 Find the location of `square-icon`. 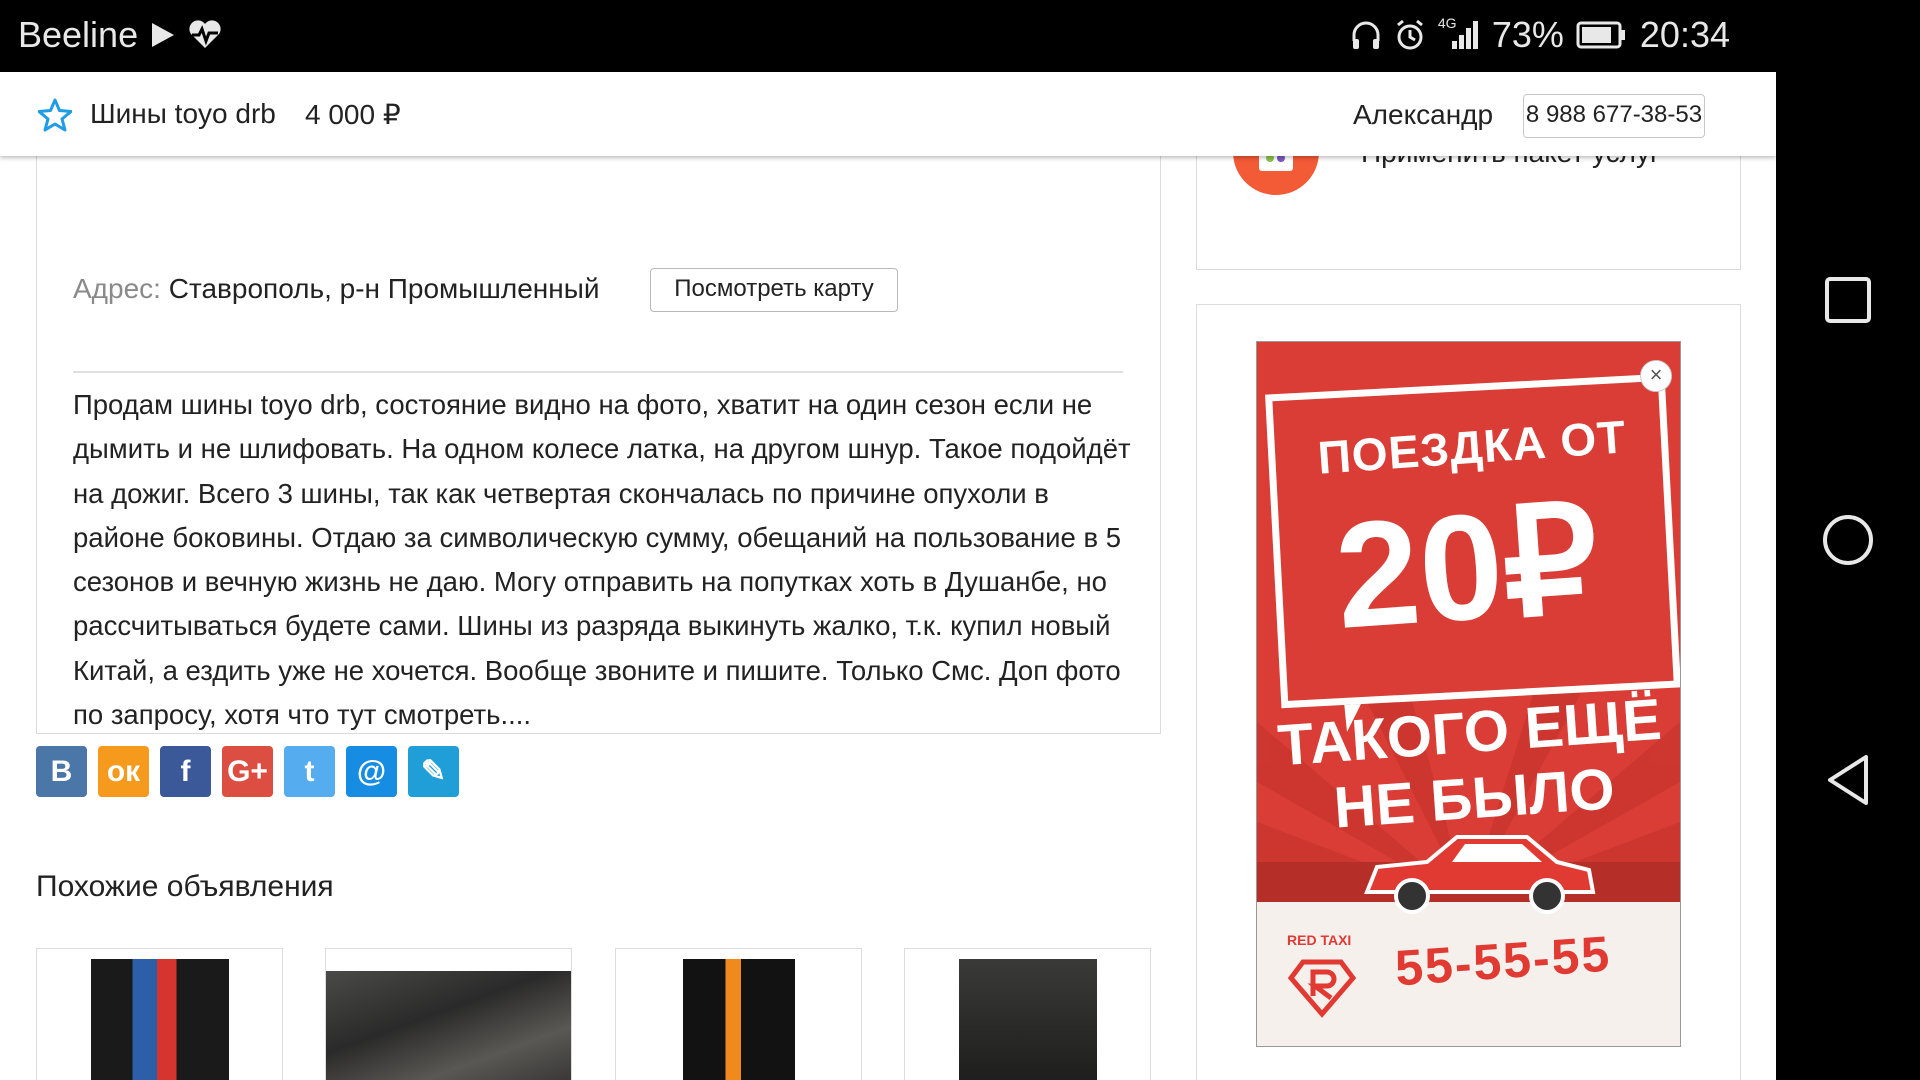

square-icon is located at coordinates (1848, 300).